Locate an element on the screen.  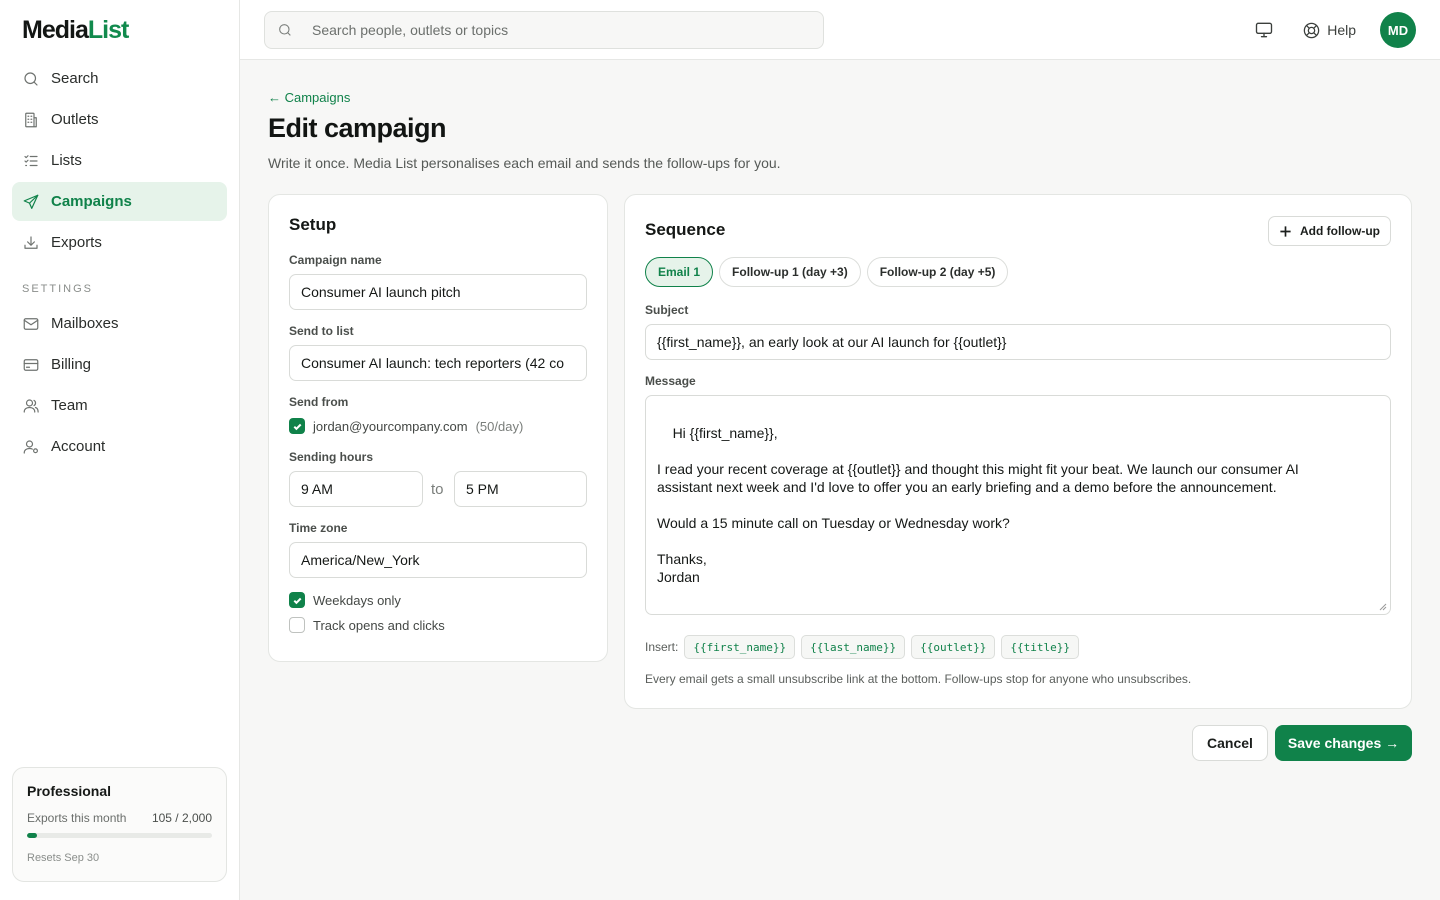
help-button: Help is located at coordinates (1329, 30).